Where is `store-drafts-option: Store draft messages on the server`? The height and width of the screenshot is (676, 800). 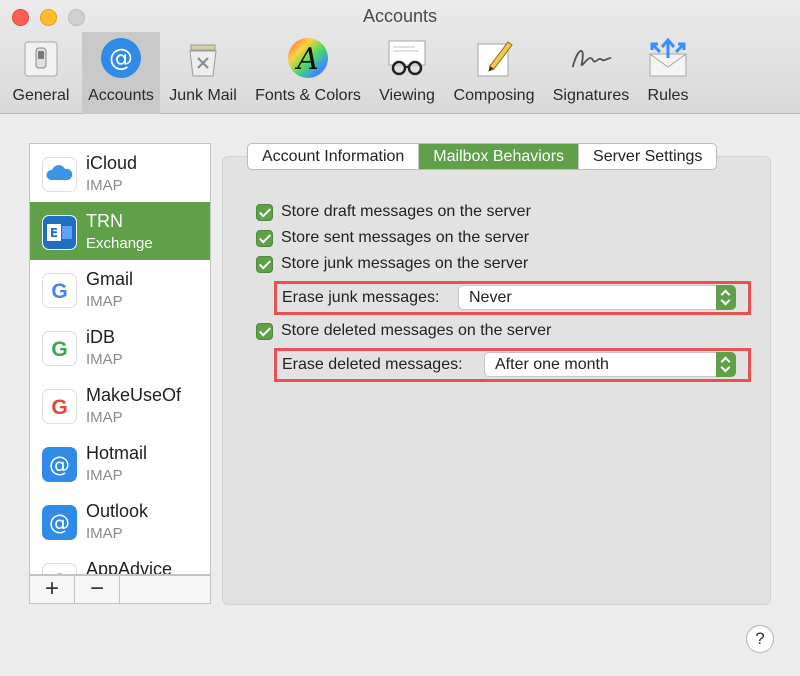
store-drafts-option: Store draft messages on the server is located at coordinates (393, 212).